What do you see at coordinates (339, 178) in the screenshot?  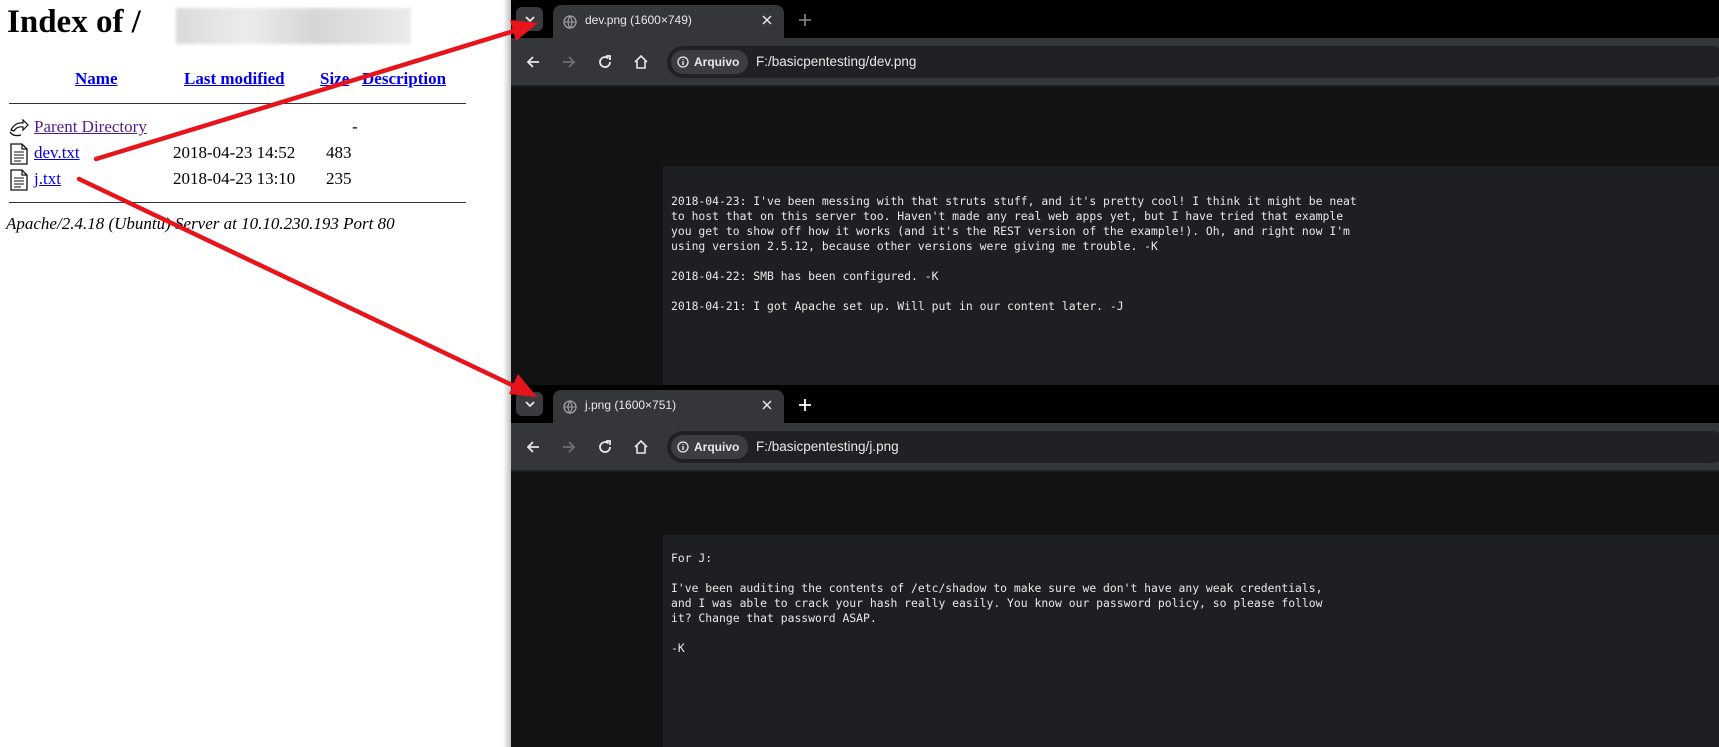 I see `size-value: 235` at bounding box center [339, 178].